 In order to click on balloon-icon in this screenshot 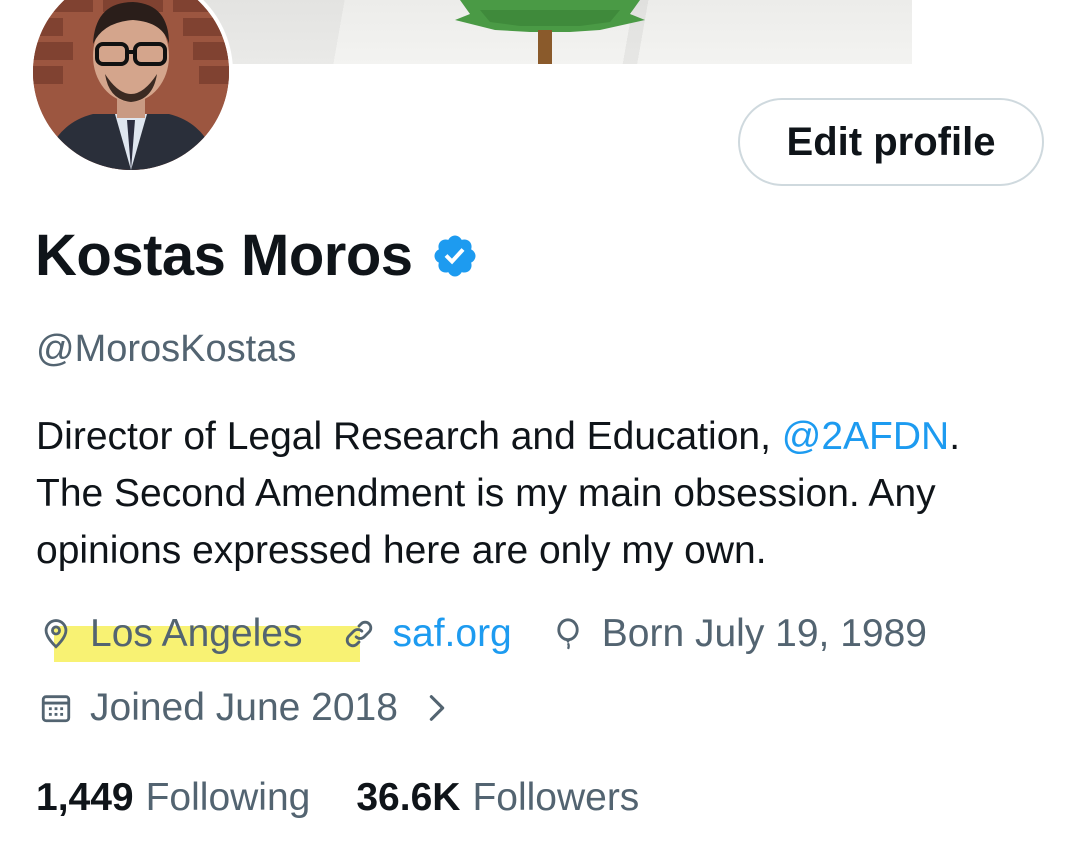, I will do `click(568, 634)`.